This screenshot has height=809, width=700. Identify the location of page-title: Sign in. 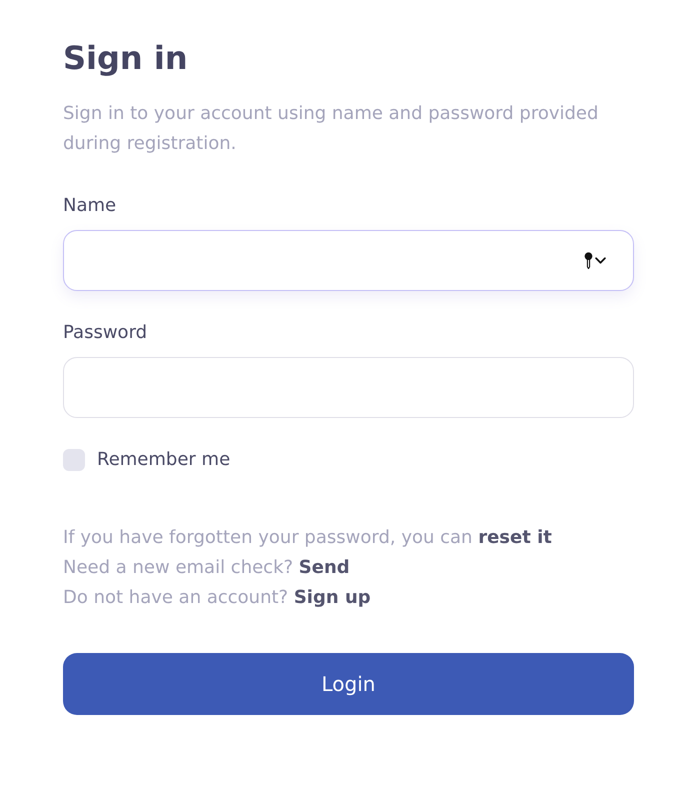
(126, 58).